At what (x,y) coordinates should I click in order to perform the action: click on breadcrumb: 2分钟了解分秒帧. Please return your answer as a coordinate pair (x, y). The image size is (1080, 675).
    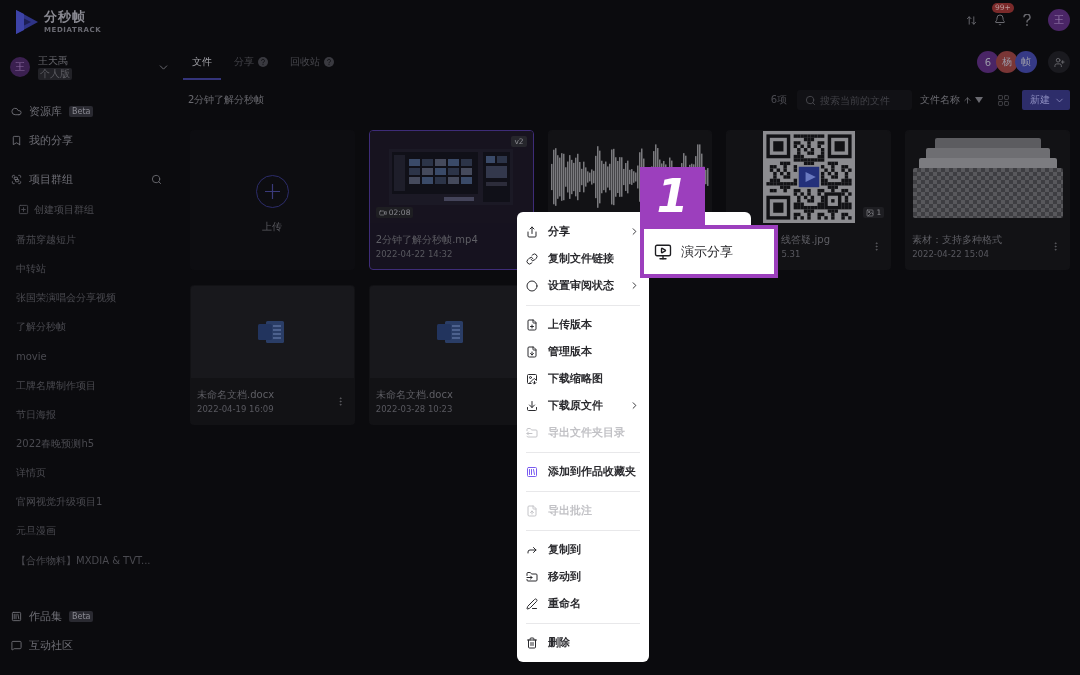
    Looking at the image, I should click on (226, 100).